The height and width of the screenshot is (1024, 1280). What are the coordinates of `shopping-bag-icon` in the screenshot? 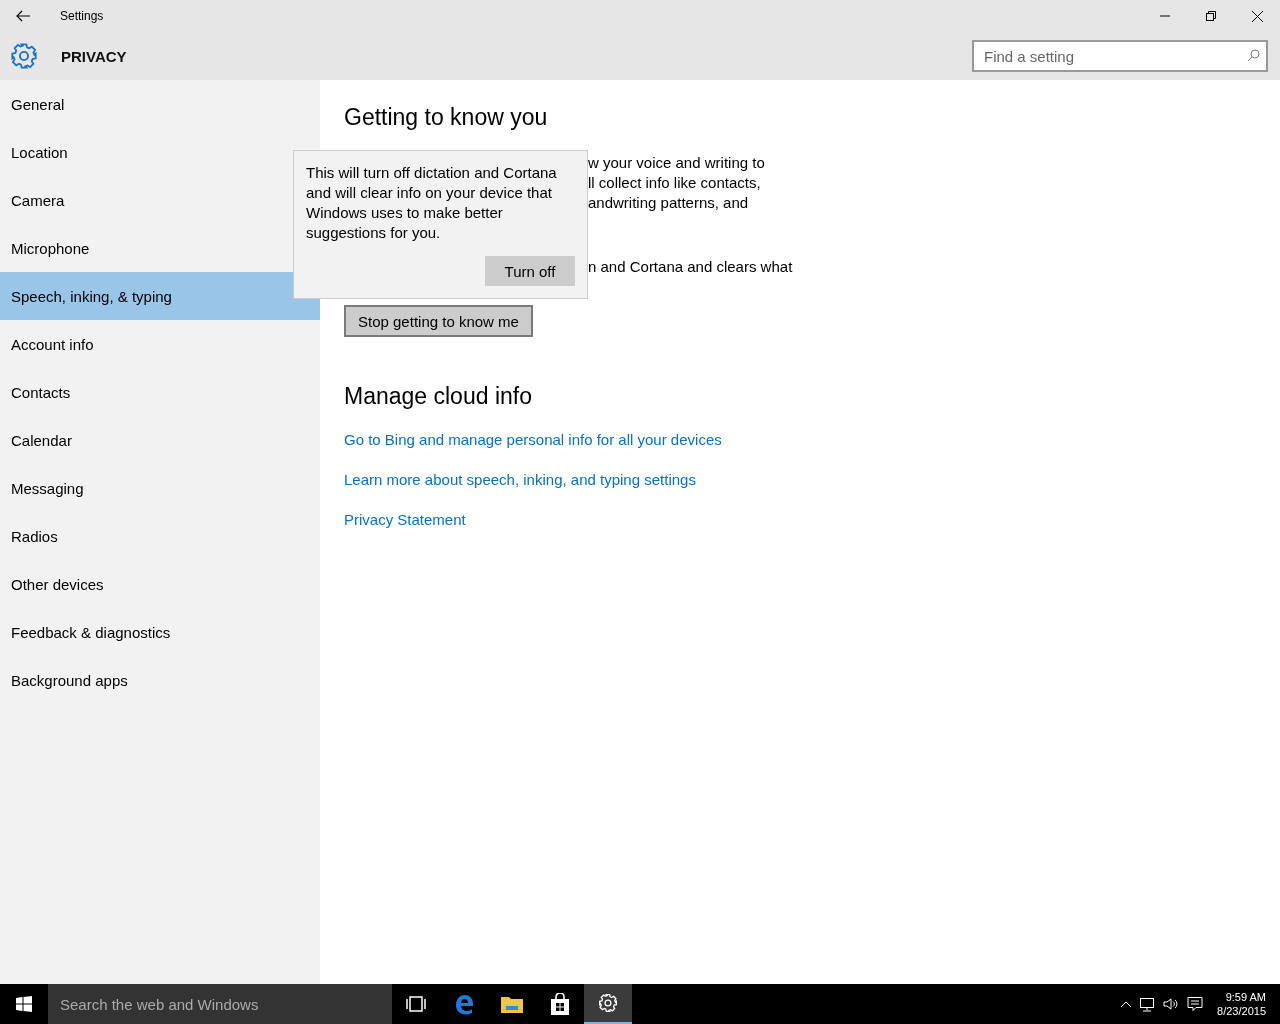 It's located at (560, 1004).